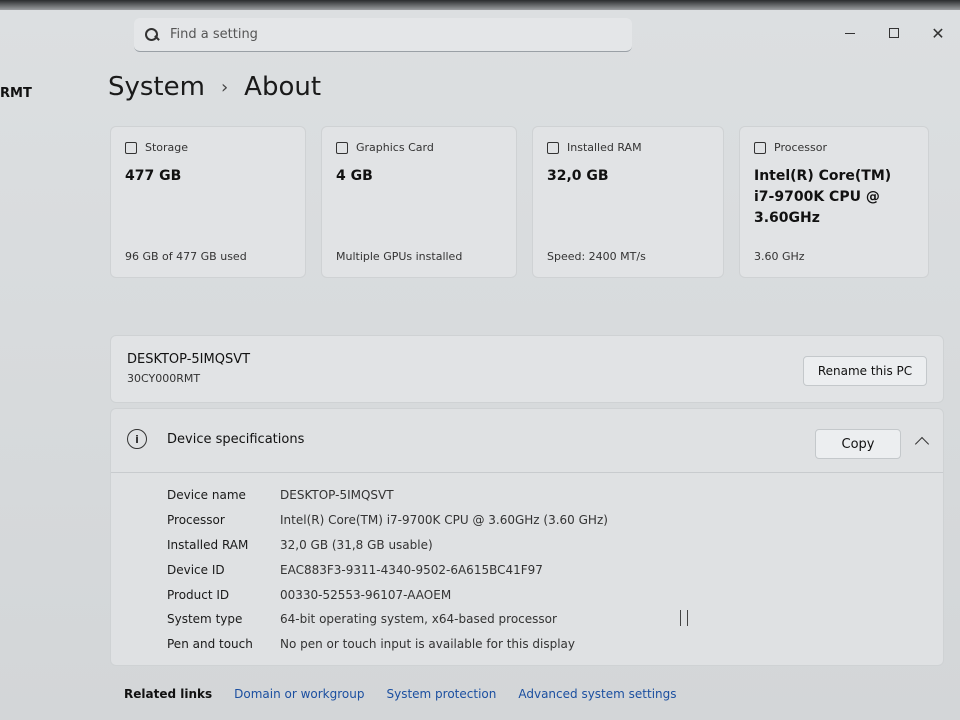 The width and height of the screenshot is (960, 720). I want to click on graphics-card-icon, so click(342, 147).